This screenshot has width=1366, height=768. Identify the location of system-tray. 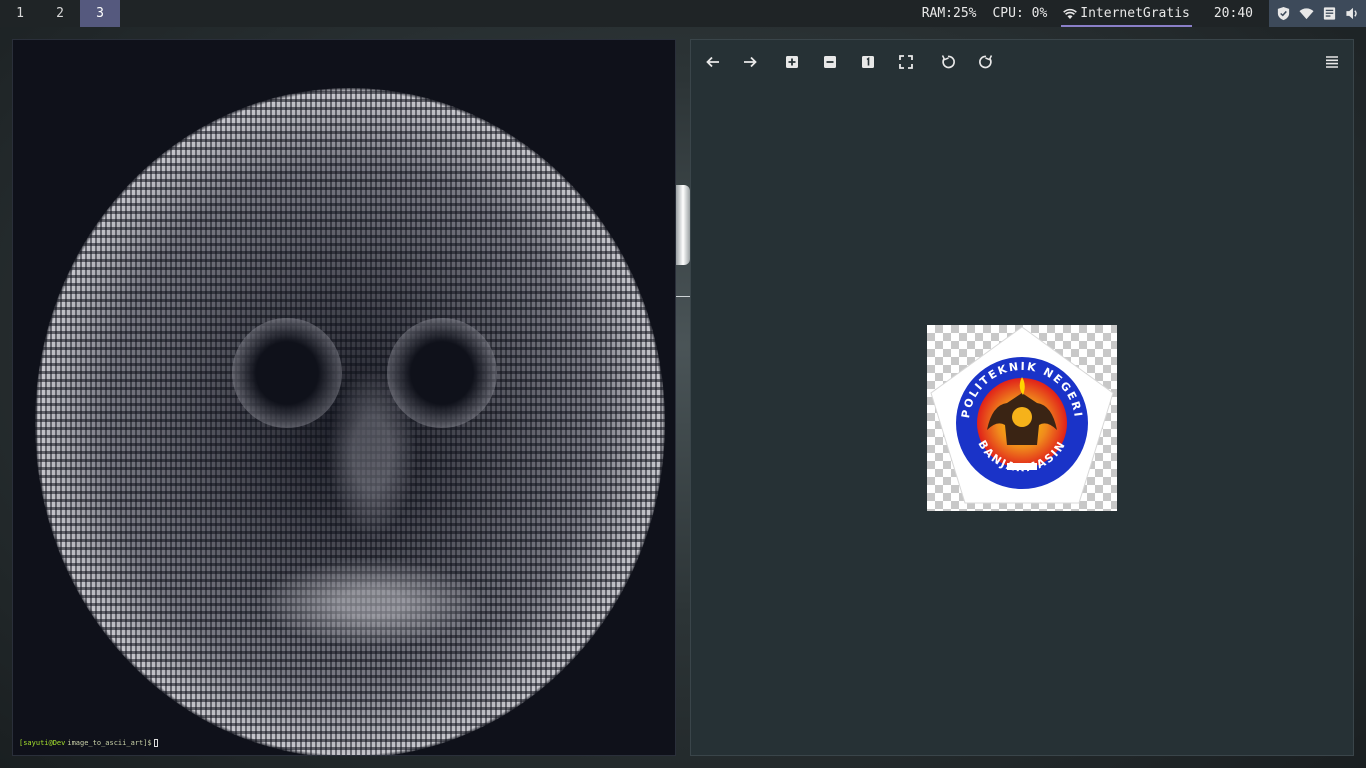
(1317, 13).